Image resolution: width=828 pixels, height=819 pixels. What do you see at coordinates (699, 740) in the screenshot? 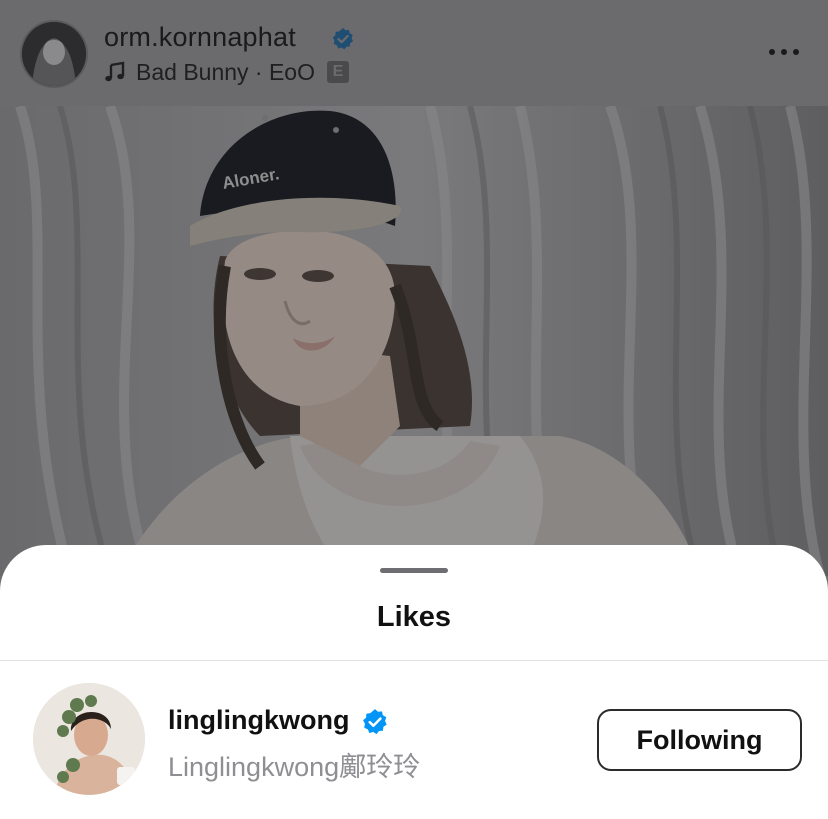
I see `following-button: Following` at bounding box center [699, 740].